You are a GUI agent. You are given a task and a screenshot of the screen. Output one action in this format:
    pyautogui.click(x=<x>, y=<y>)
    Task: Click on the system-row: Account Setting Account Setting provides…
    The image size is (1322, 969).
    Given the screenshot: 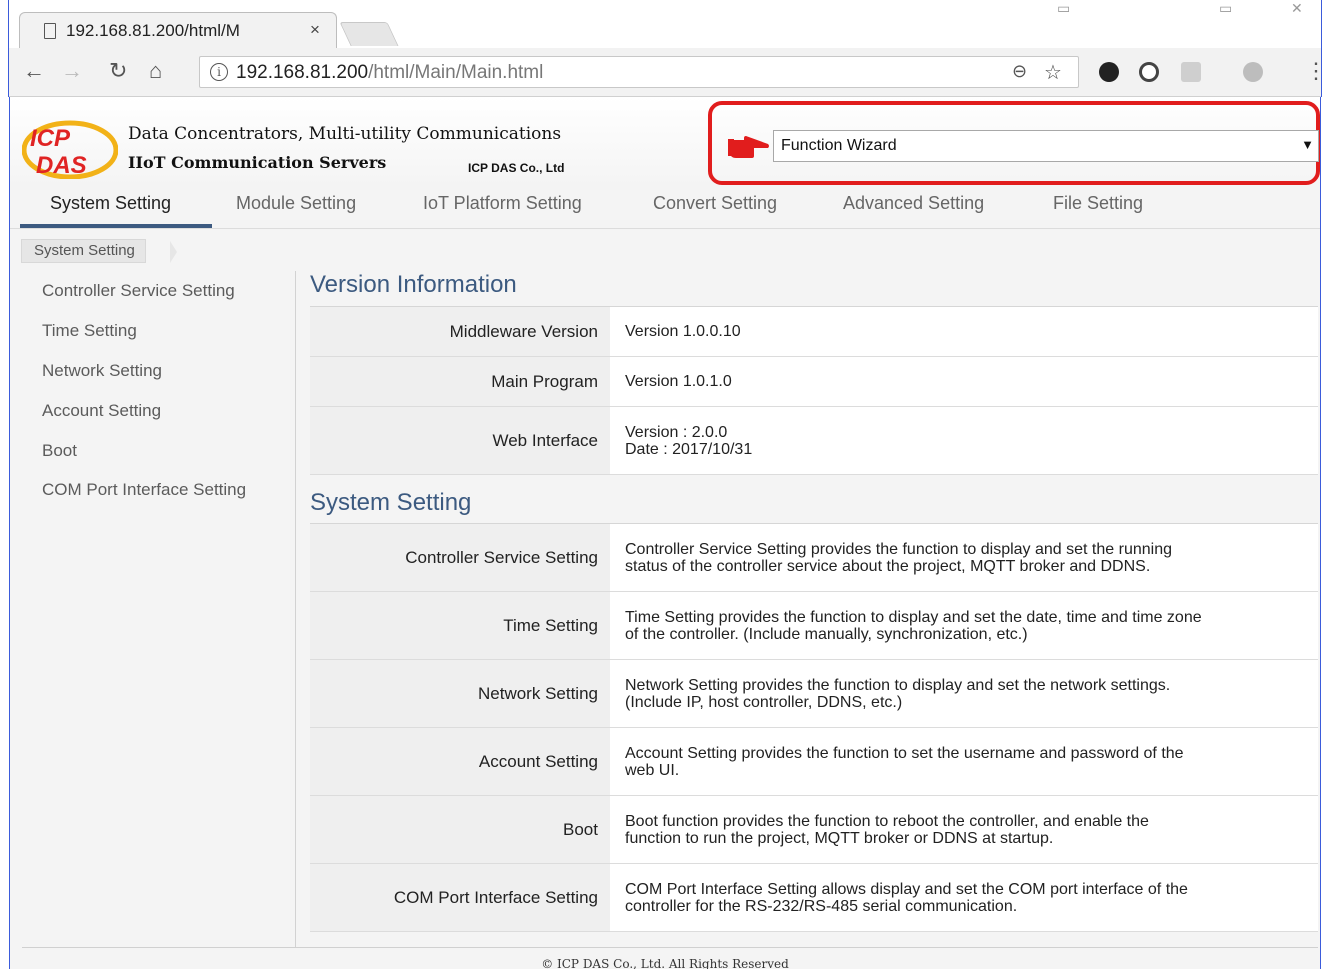 What is the action you would take?
    pyautogui.click(x=814, y=762)
    